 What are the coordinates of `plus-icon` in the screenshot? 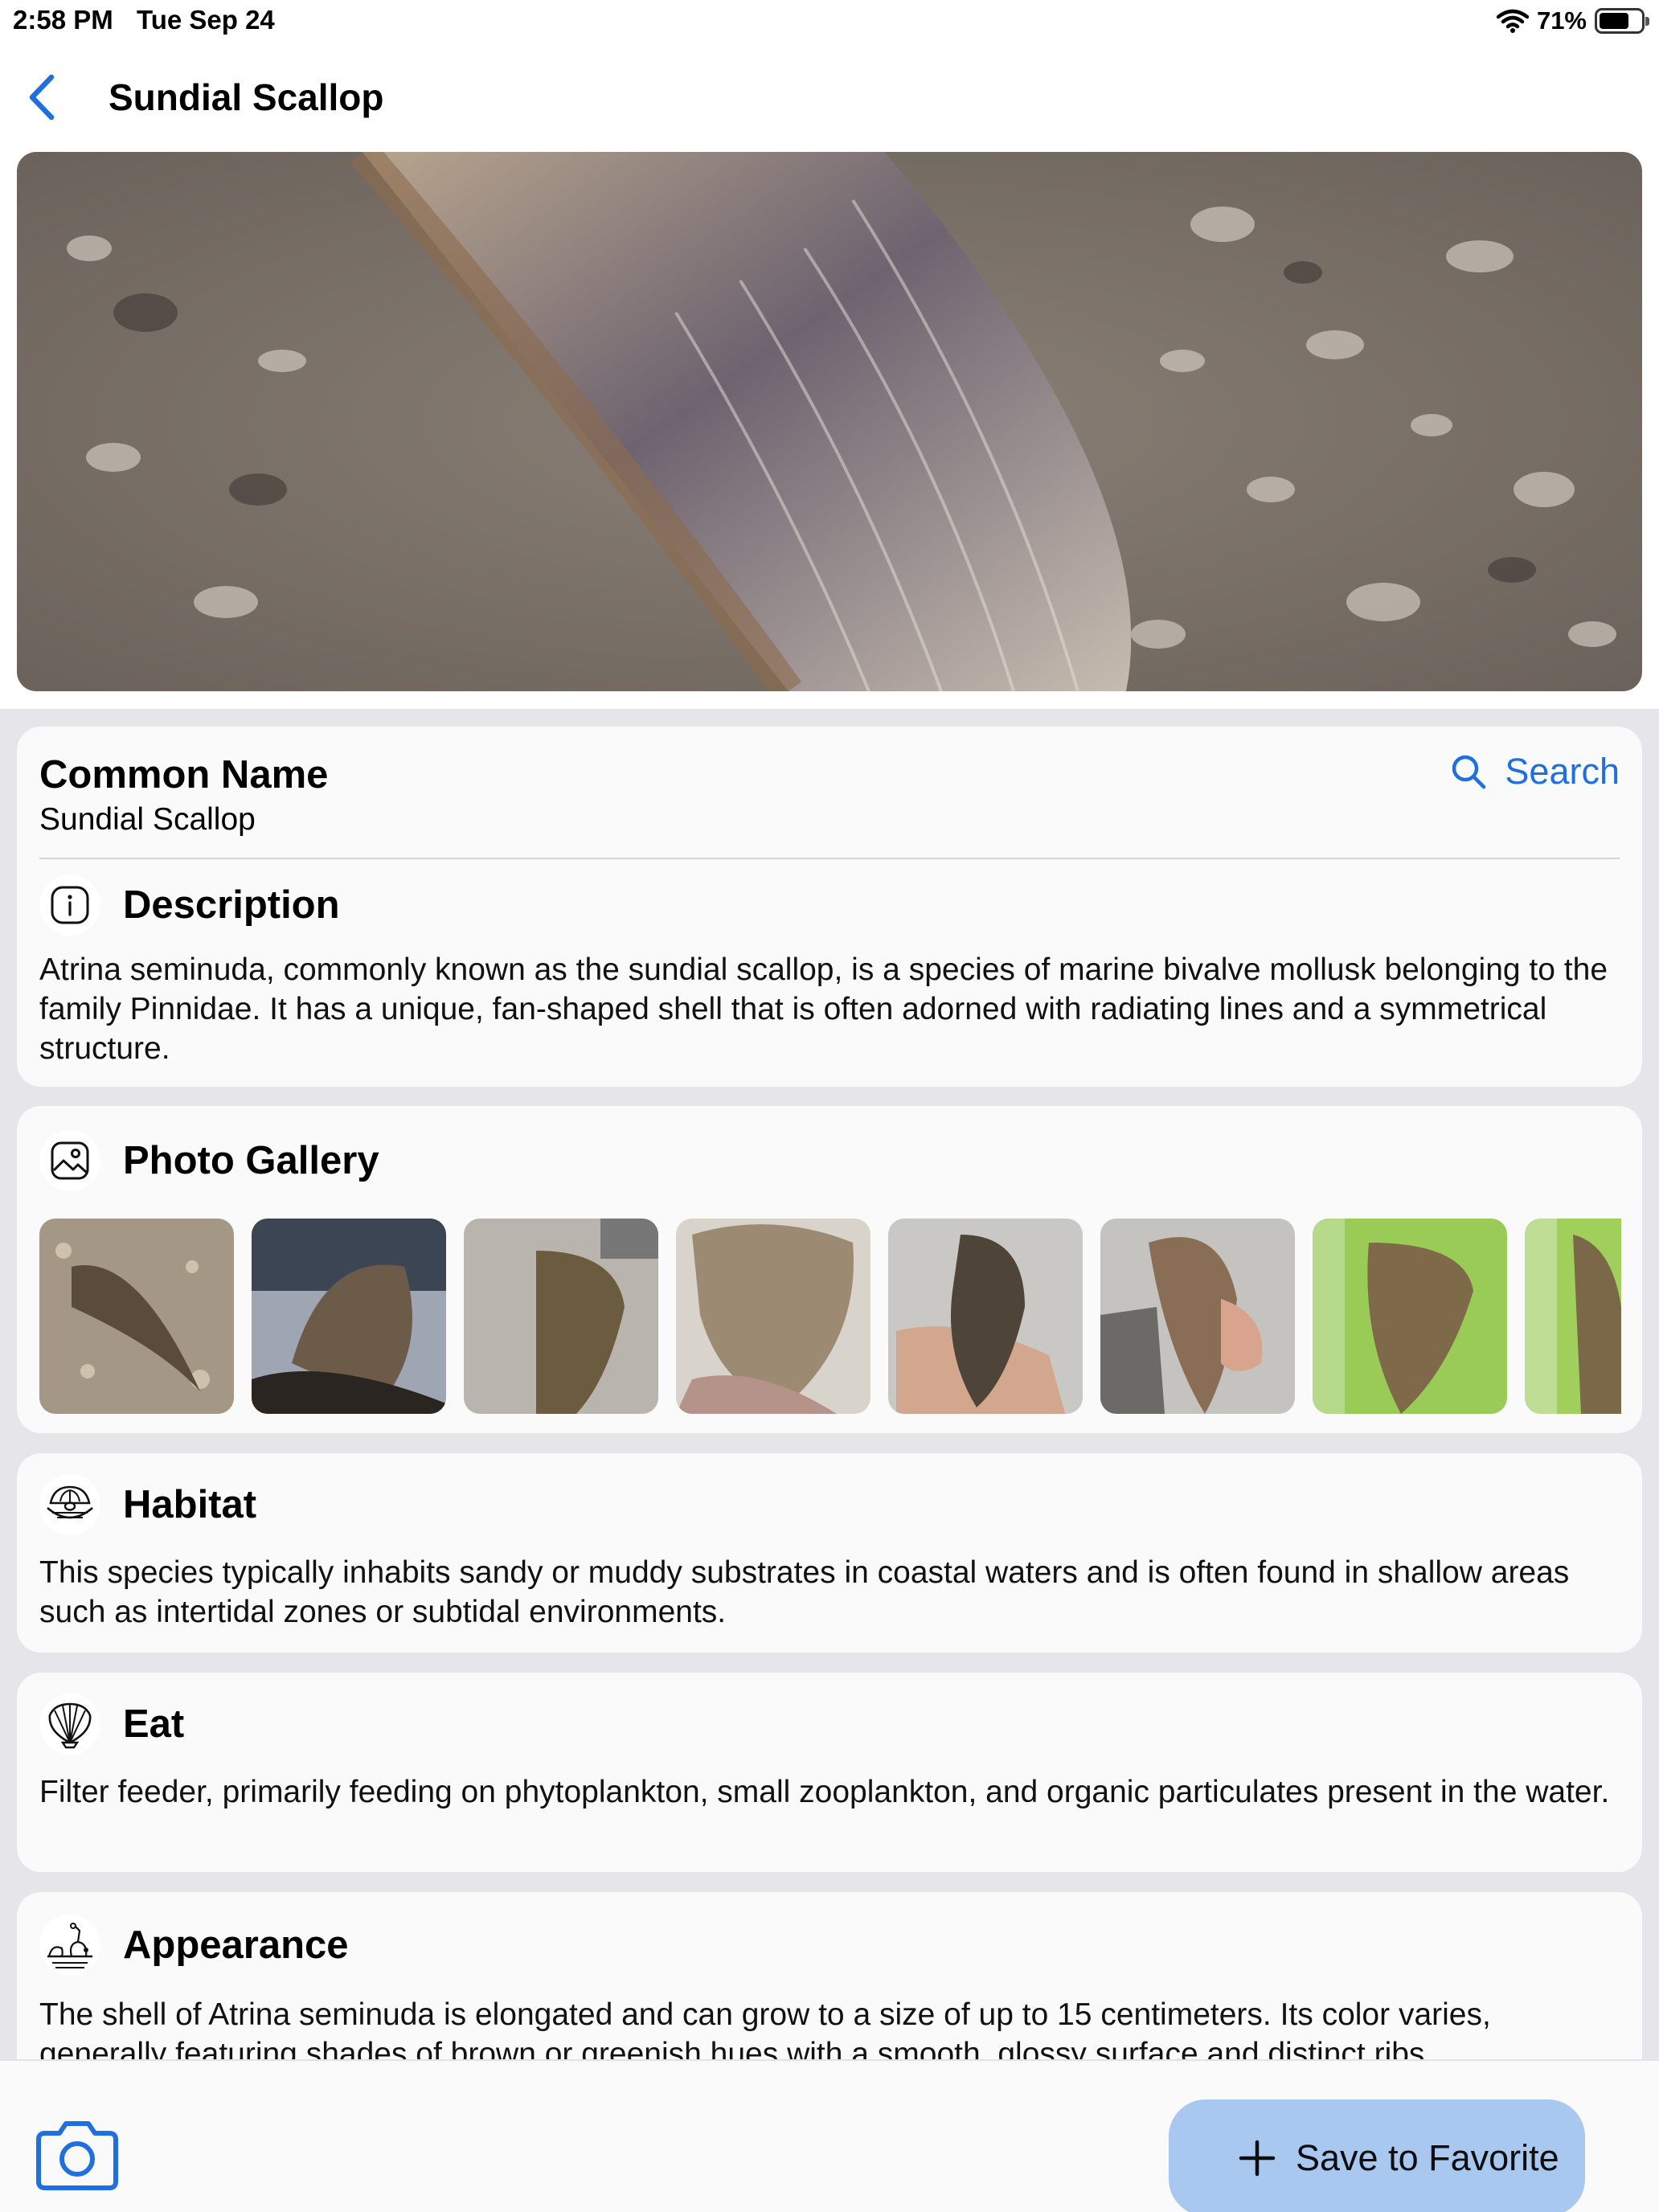 It's located at (1257, 2158).